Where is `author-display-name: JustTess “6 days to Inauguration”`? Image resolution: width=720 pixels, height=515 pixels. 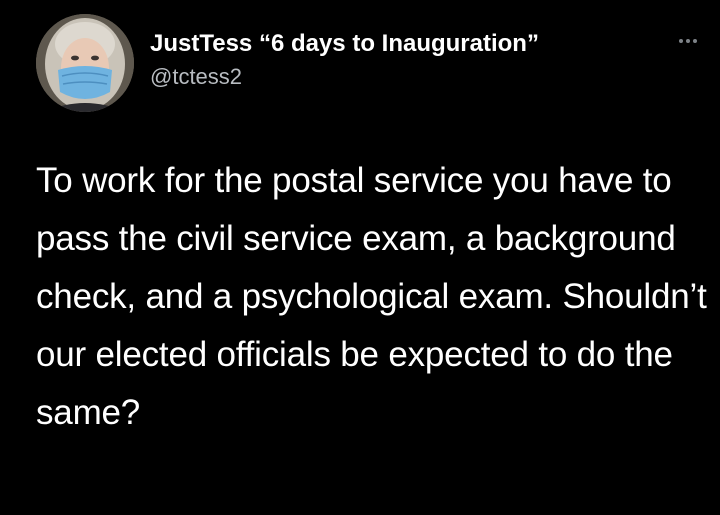 author-display-name: JustTess “6 days to Inauguration” is located at coordinates (400, 44).